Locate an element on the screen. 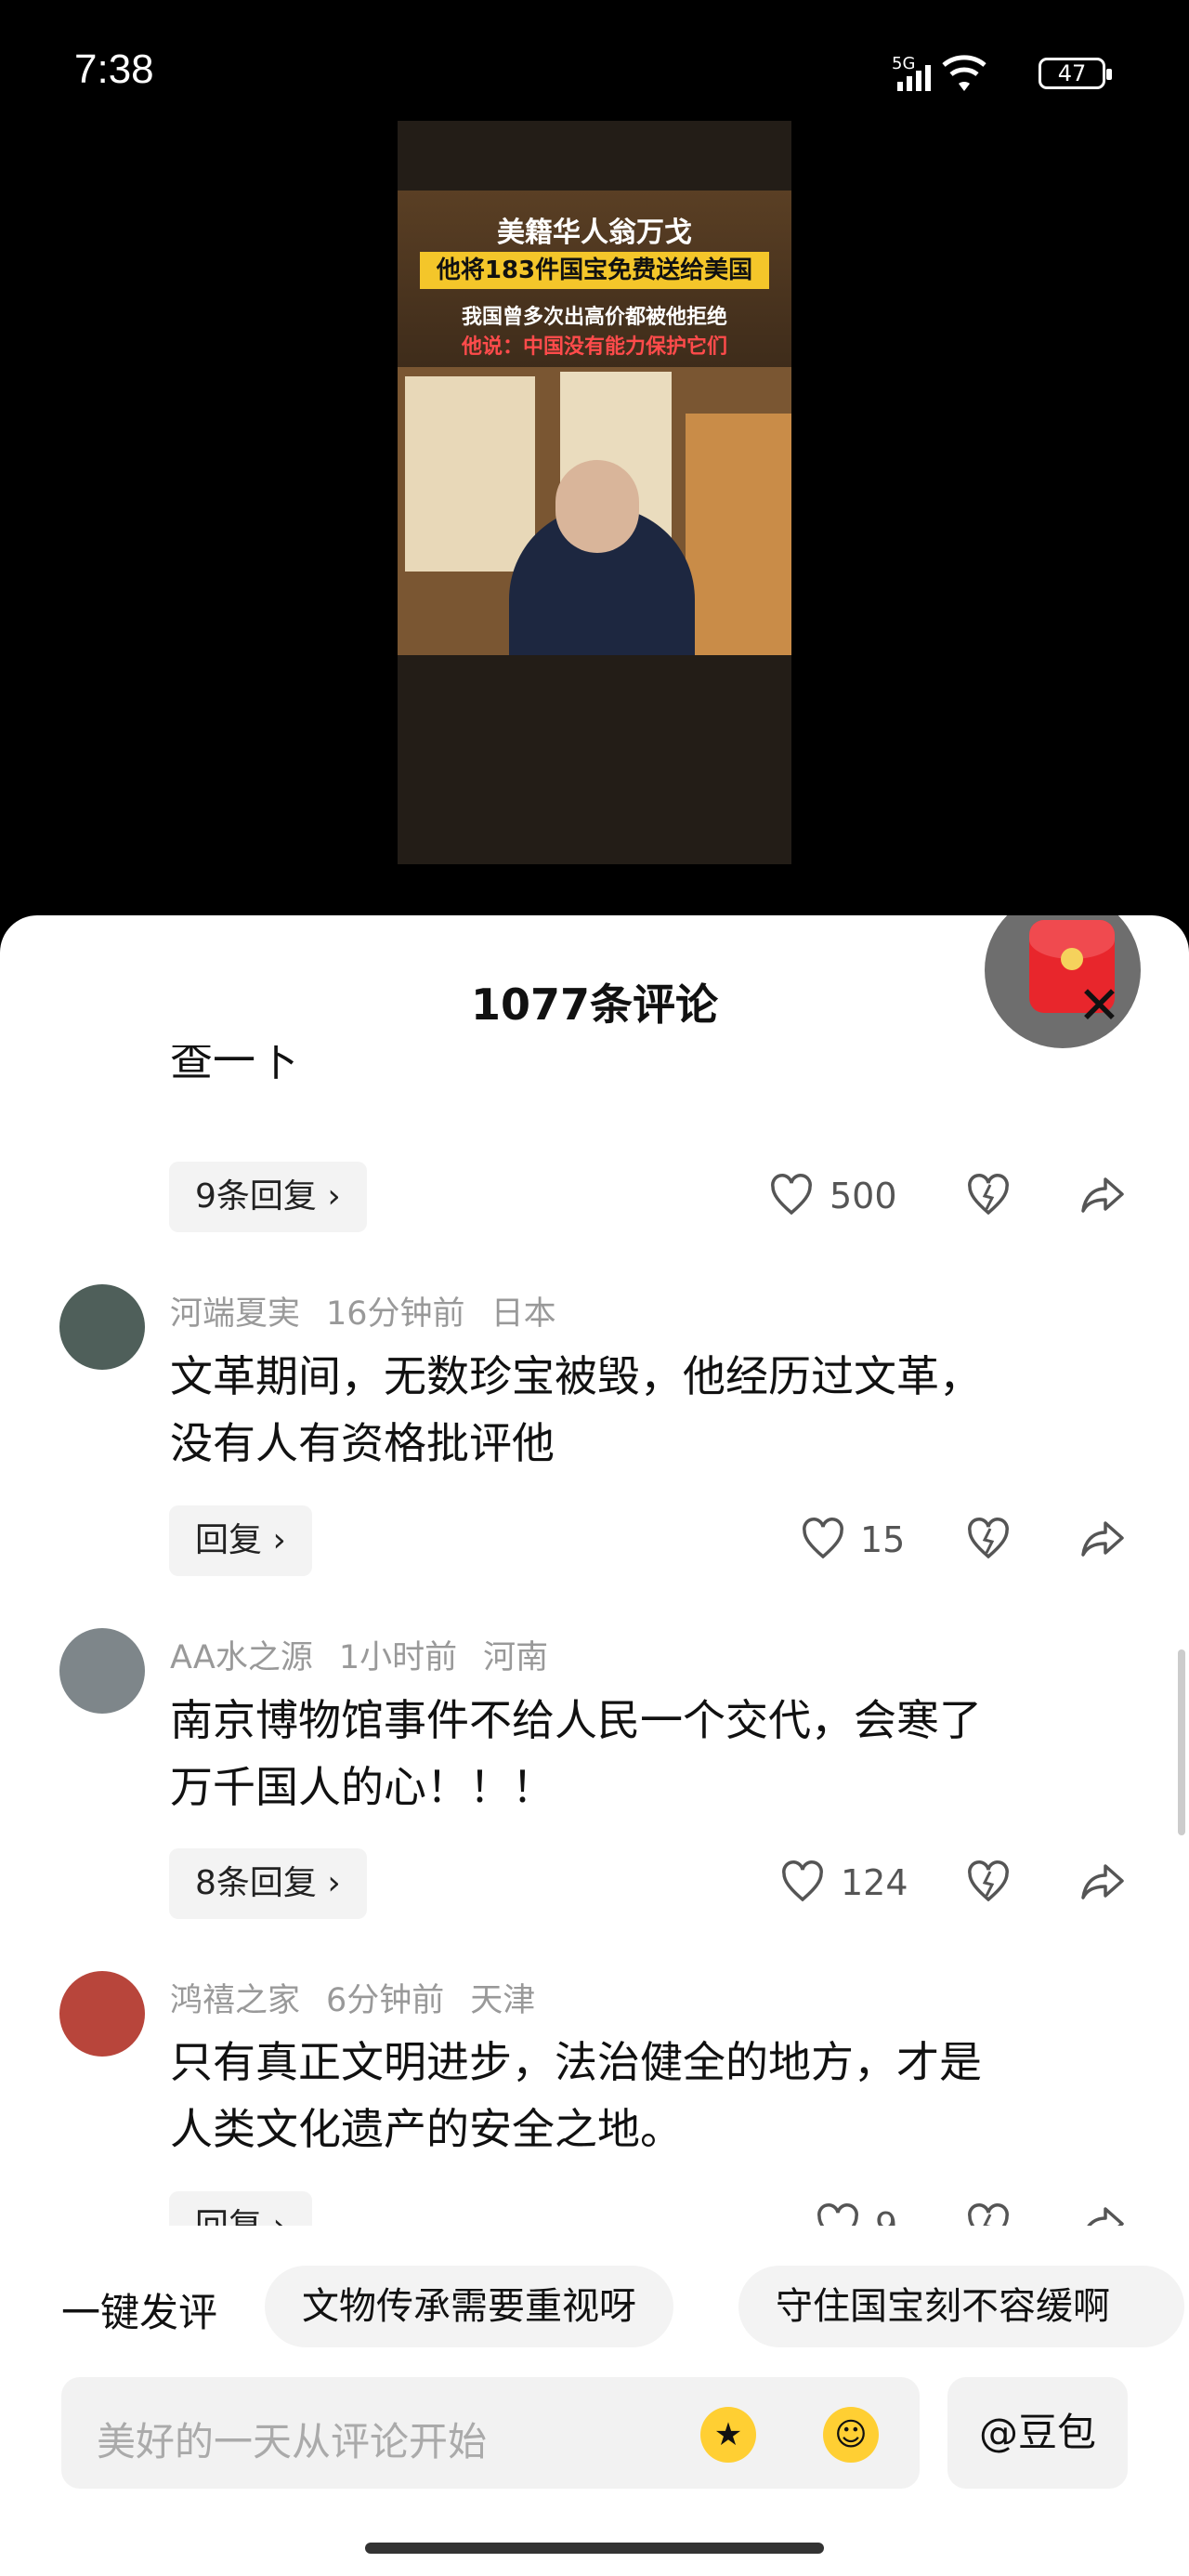  scrollbar is located at coordinates (1182, 1742).